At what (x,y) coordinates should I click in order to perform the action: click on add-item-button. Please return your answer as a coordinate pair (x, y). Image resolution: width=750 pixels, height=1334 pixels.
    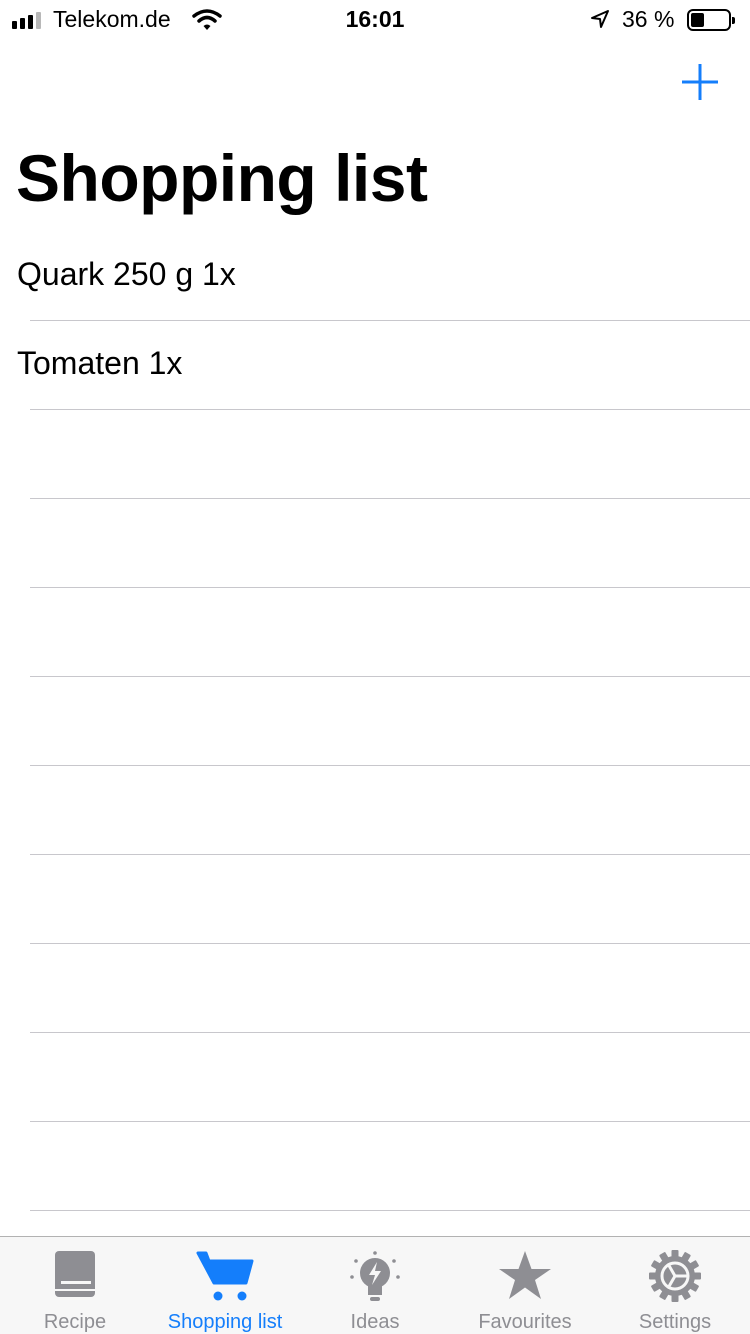
    Looking at the image, I should click on (700, 82).